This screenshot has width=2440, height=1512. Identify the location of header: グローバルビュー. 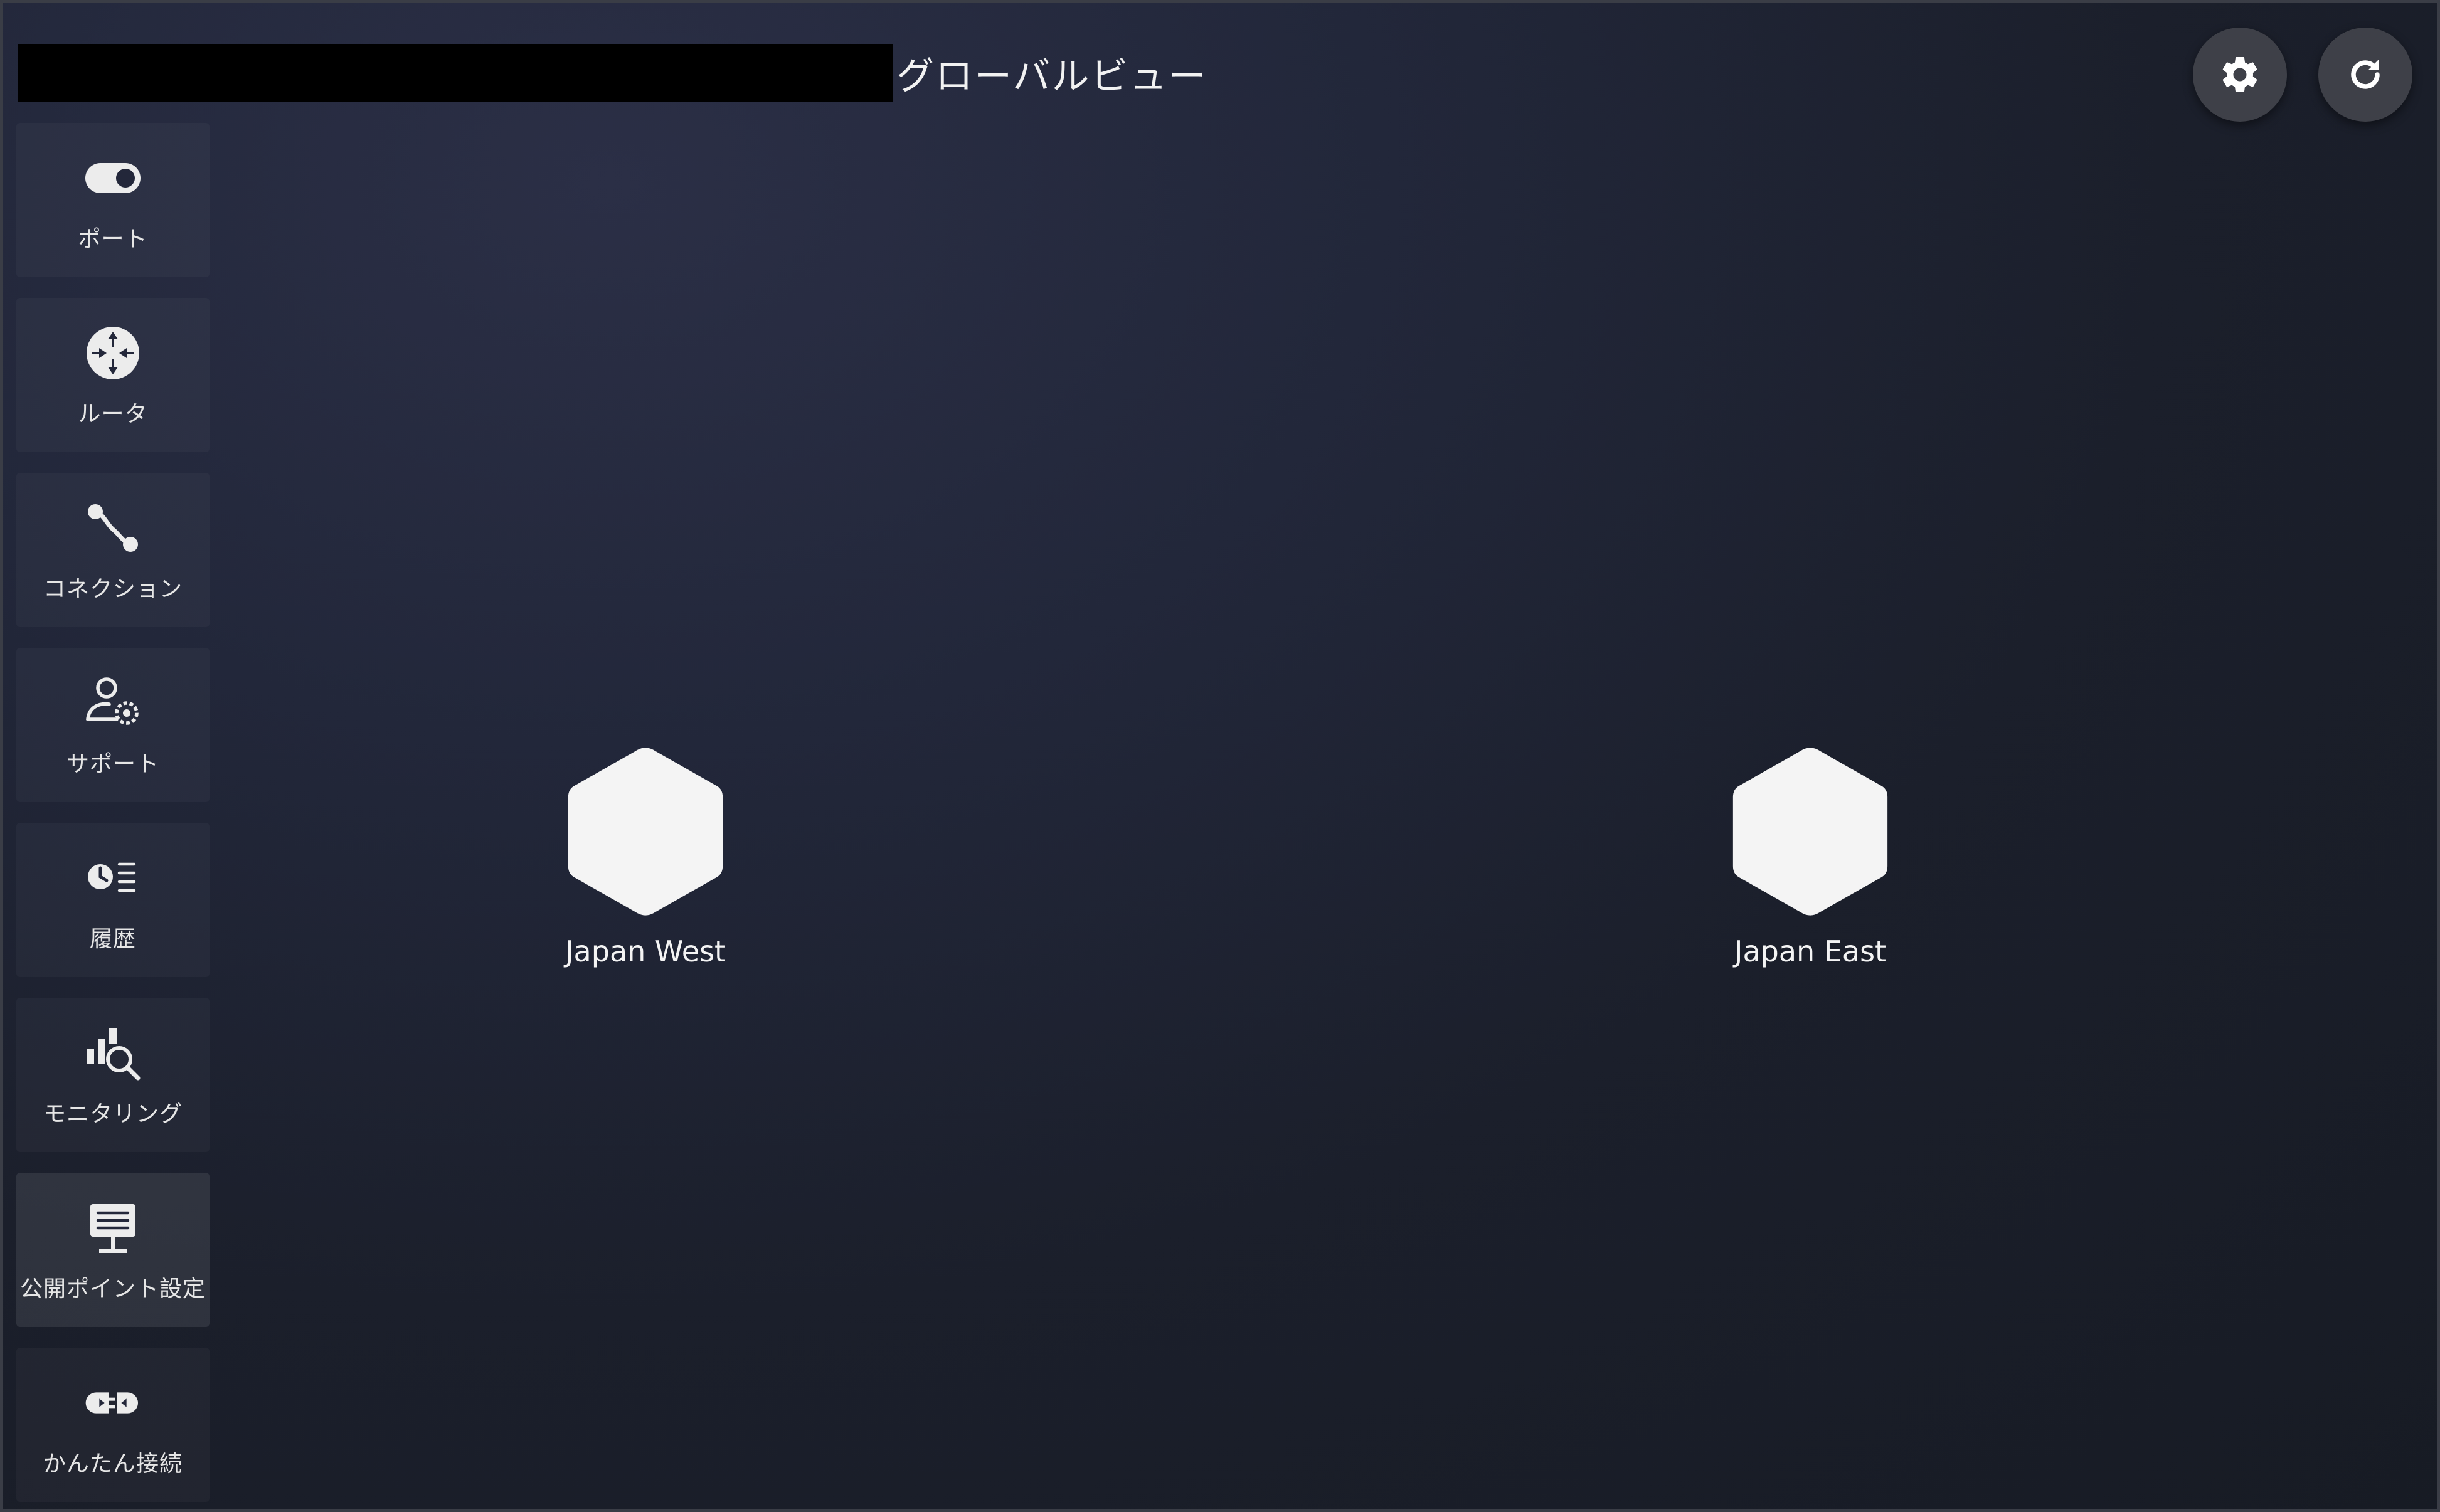
(612, 73).